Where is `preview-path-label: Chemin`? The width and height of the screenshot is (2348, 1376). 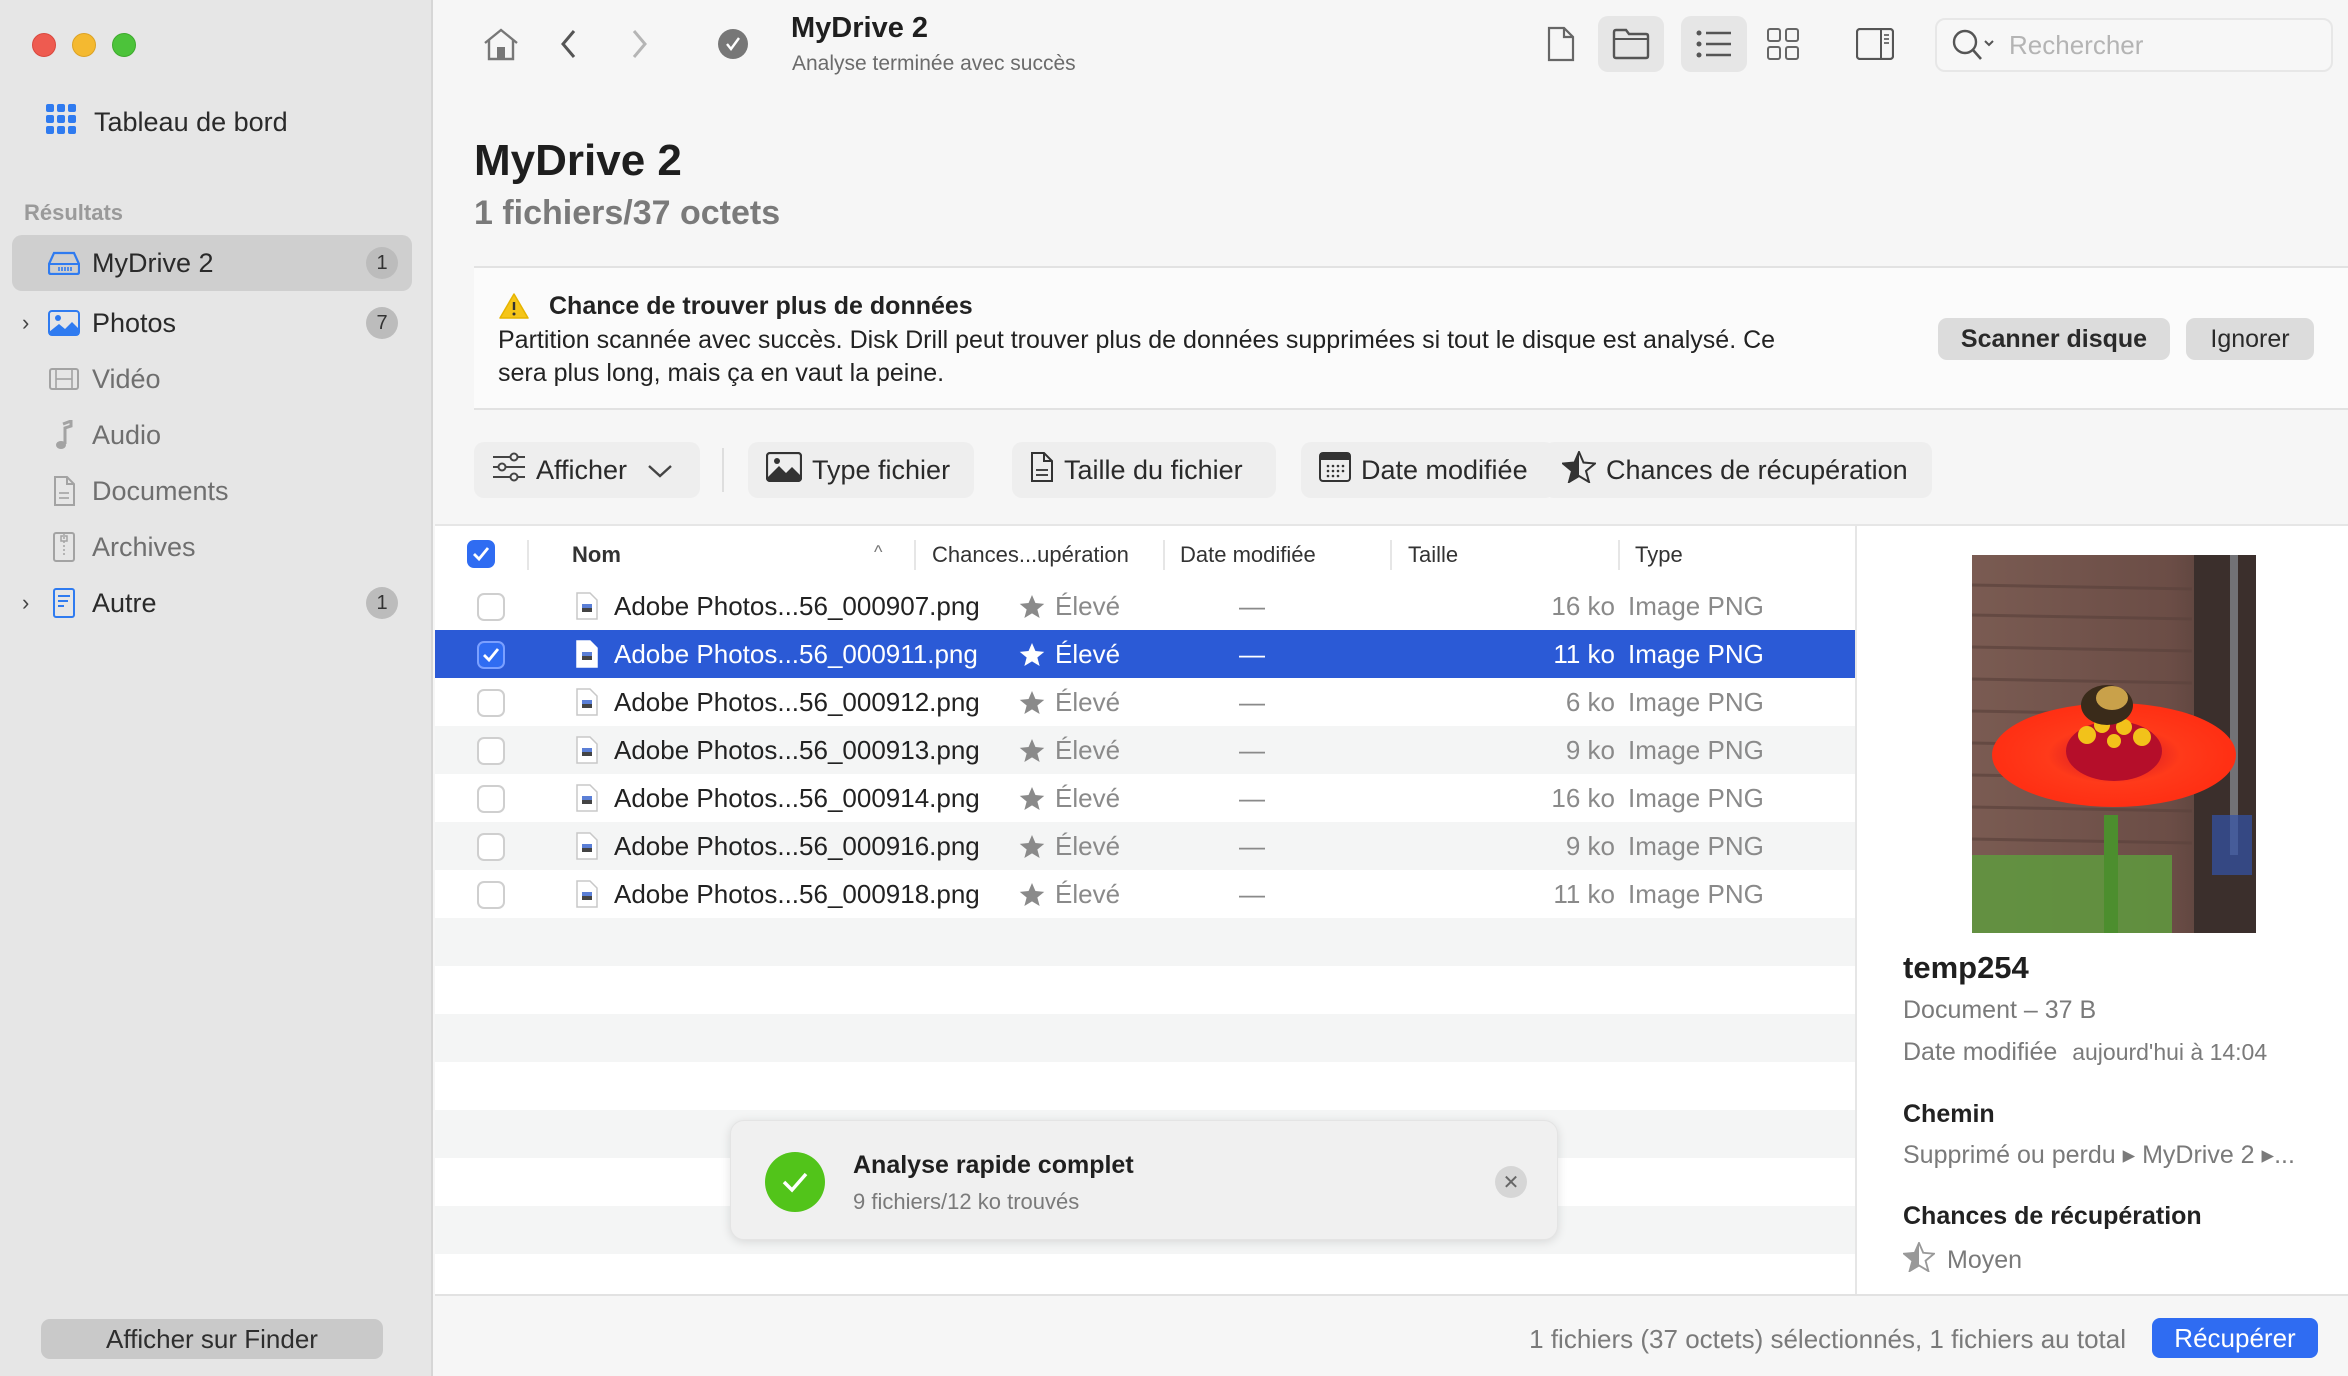 preview-path-label: Chemin is located at coordinates (1949, 1114).